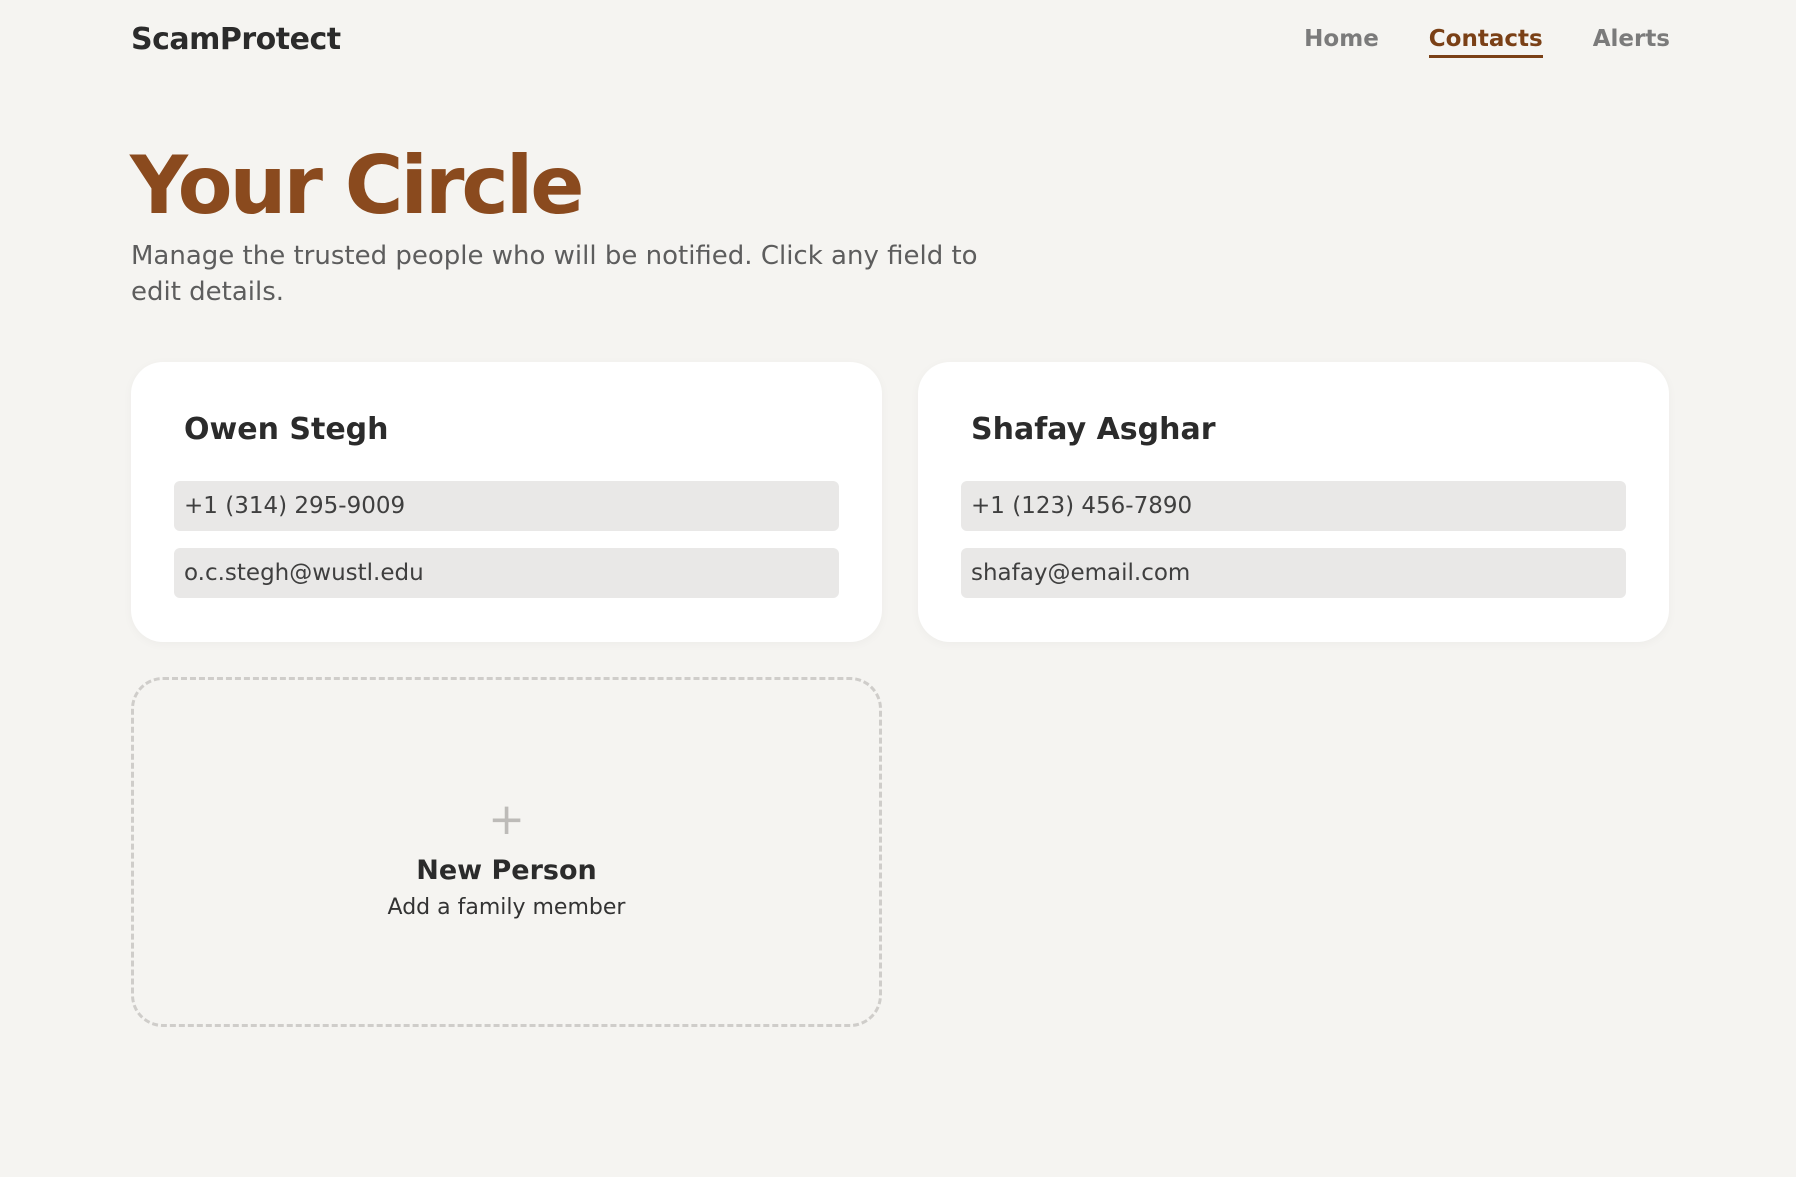 This screenshot has width=1796, height=1177. Describe the element at coordinates (506, 573) in the screenshot. I see `email-field: o.c.stegh@wustl.edu` at that location.